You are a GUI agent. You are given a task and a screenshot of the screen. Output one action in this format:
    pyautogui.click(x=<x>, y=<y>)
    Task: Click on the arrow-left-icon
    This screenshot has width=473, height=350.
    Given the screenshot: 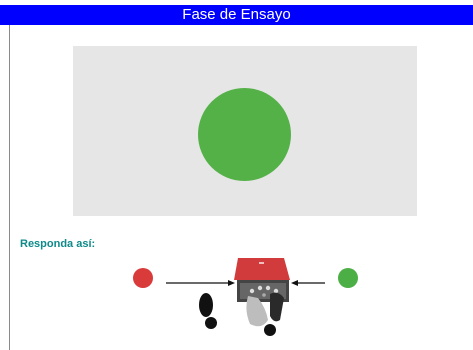 What is the action you would take?
    pyautogui.click(x=308, y=283)
    